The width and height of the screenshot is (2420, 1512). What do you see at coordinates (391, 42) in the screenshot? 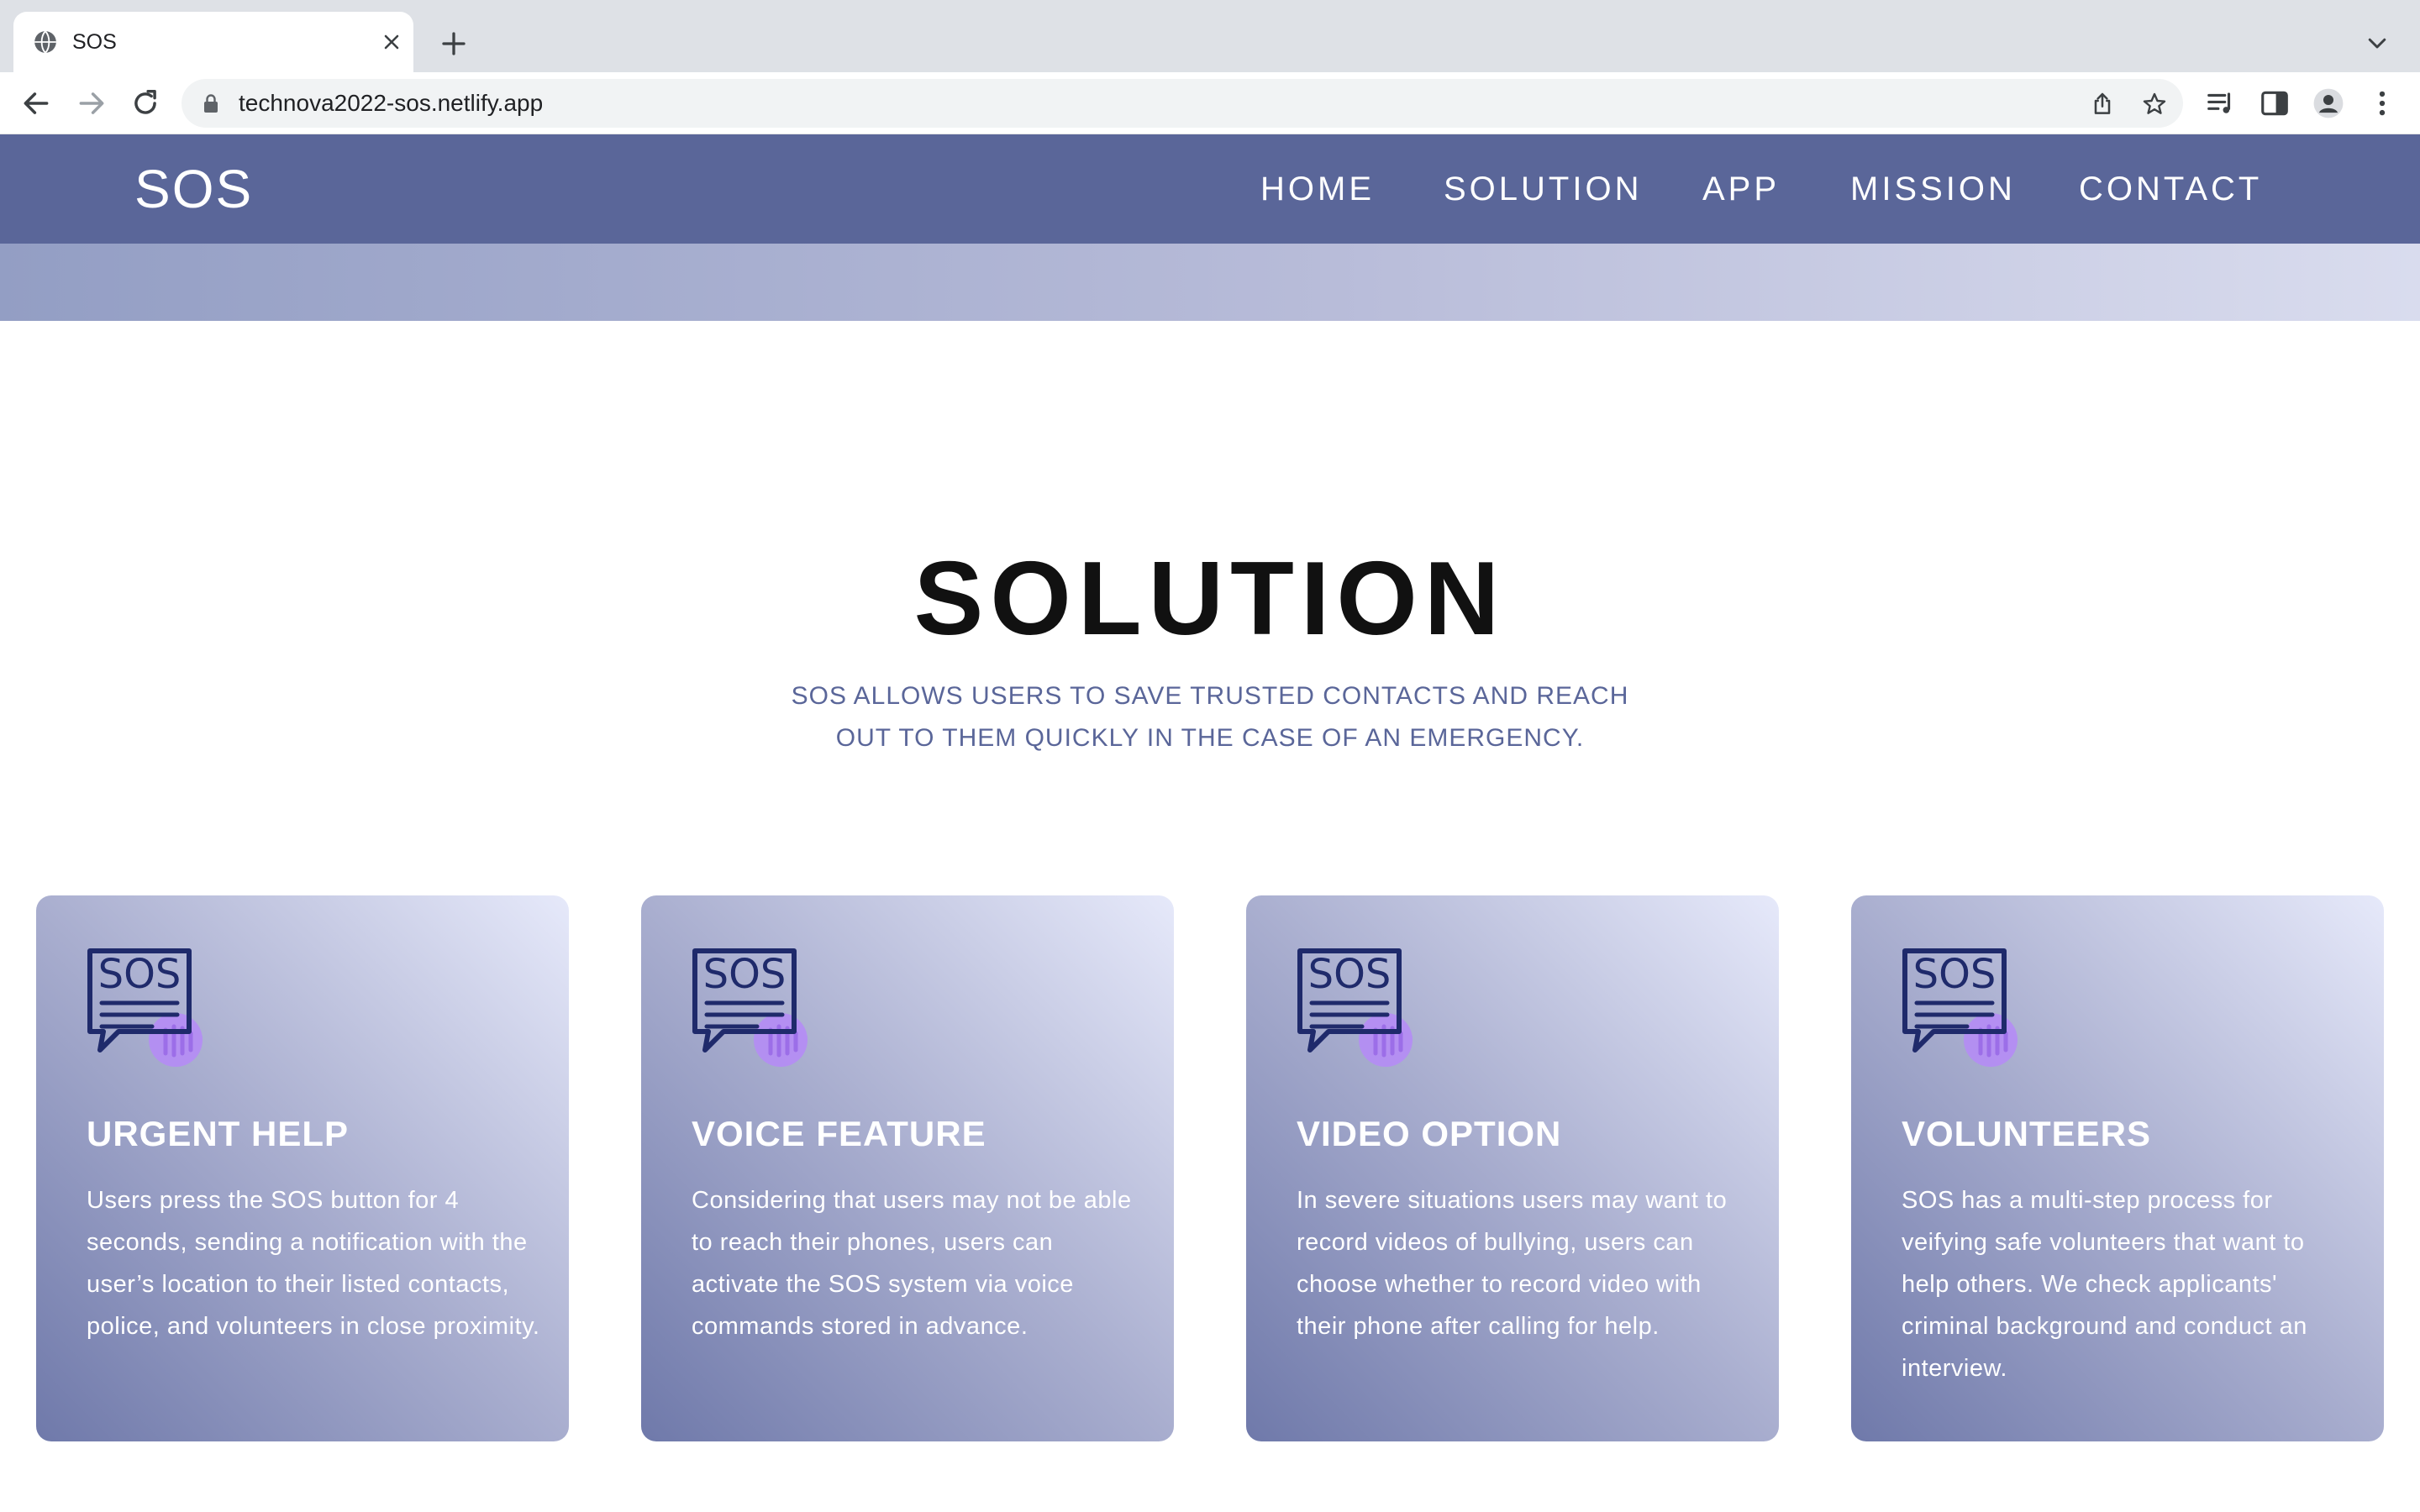
I see `close-icon` at bounding box center [391, 42].